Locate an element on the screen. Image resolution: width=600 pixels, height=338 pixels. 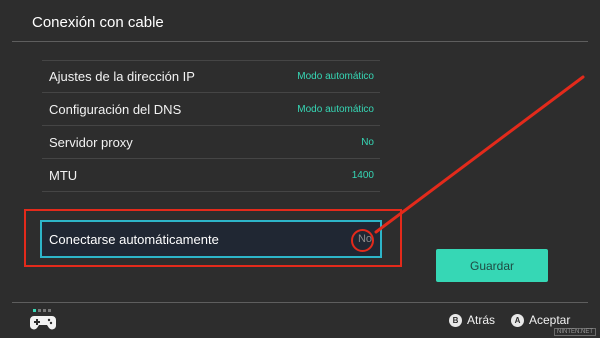
setting-label: MTU is located at coordinates (63, 175).